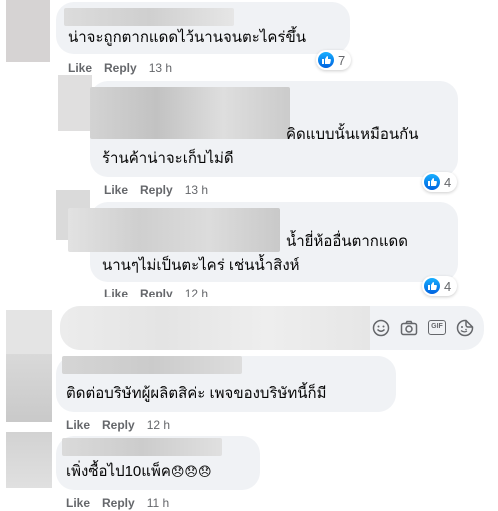 The width and height of the screenshot is (498, 511). What do you see at coordinates (203, 28) in the screenshot?
I see `comment-bubble: น่าจะถูกตากแดดไว้นานจนตะไคร่ขึ้น` at bounding box center [203, 28].